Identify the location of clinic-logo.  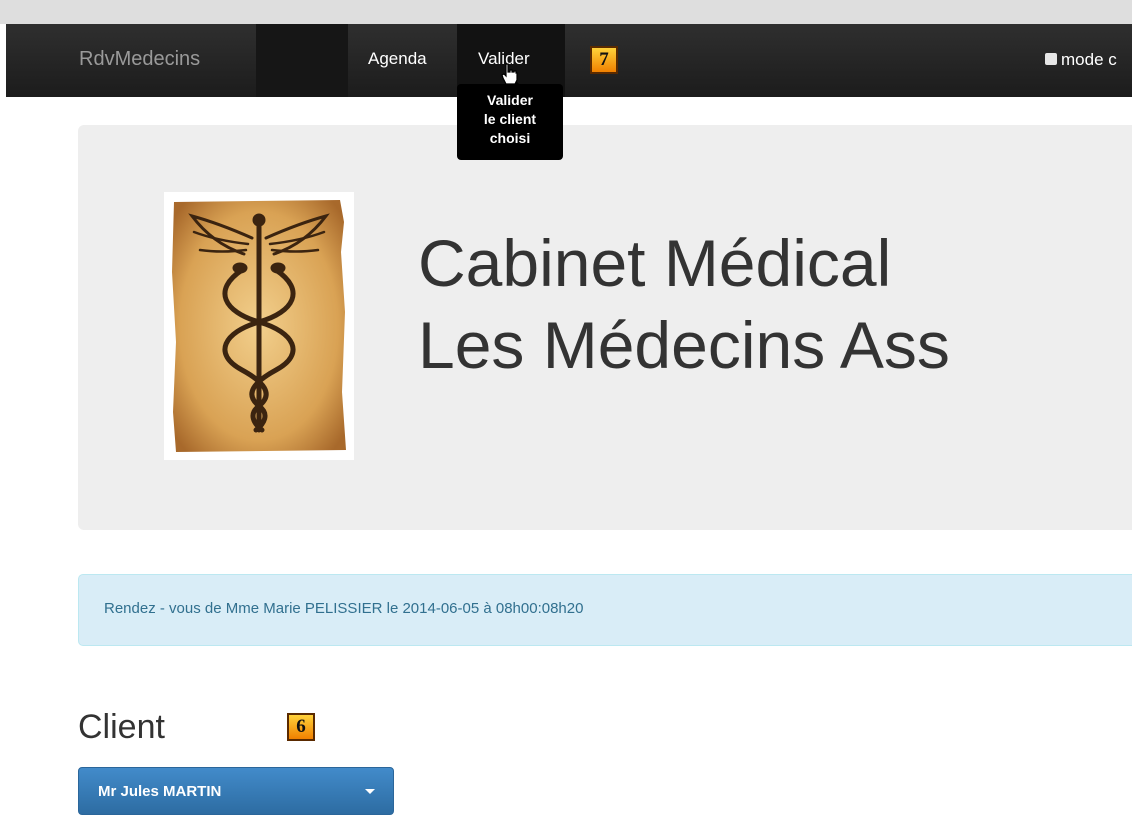
(259, 326).